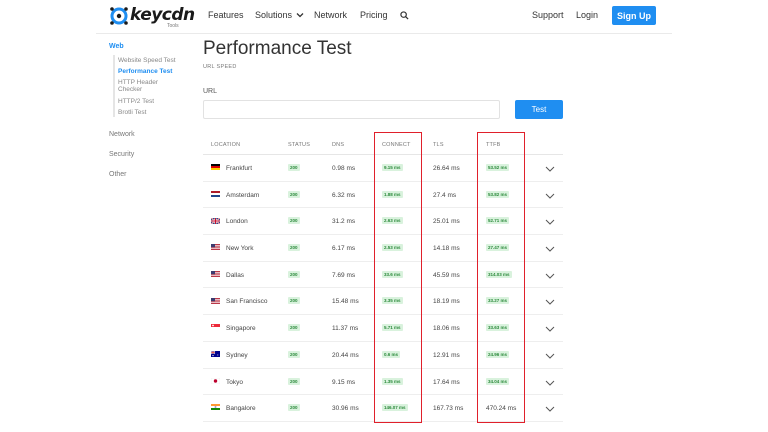  Describe the element at coordinates (344, 195) in the screenshot. I see `dns-cell: 6.32 ms` at that location.